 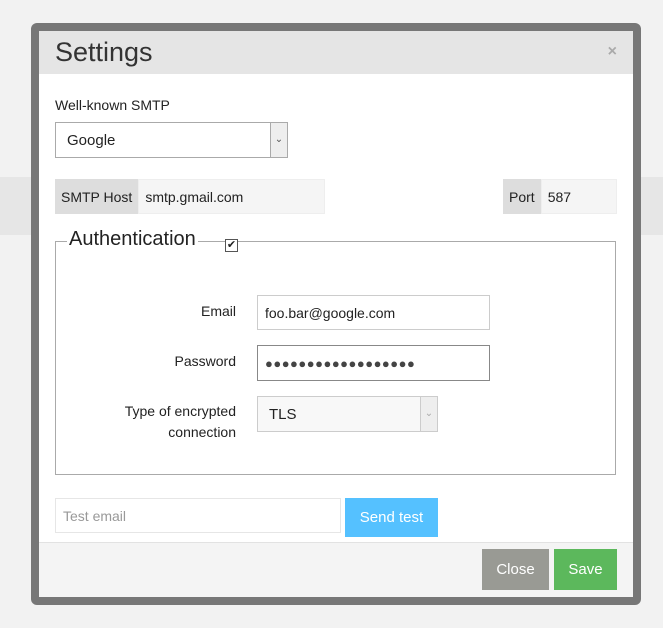 I want to click on port-label: Port, so click(x=522, y=196).